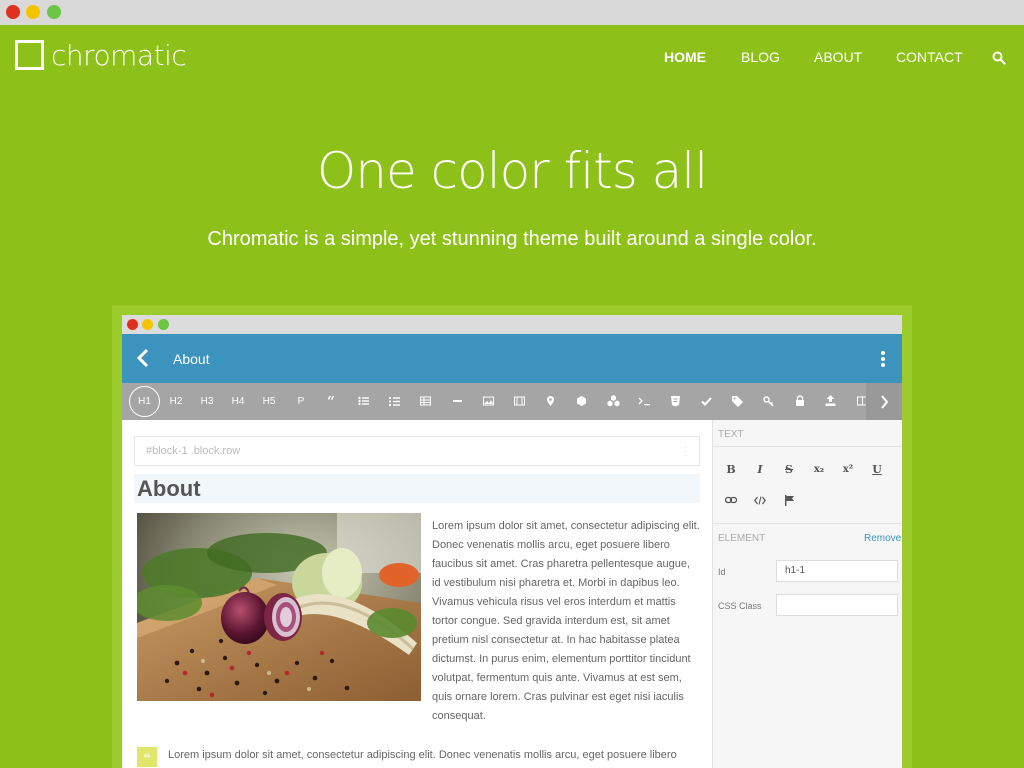 Image resolution: width=1024 pixels, height=768 pixels. Describe the element at coordinates (457, 401) in the screenshot. I see `horizontal-rule-icon` at that location.